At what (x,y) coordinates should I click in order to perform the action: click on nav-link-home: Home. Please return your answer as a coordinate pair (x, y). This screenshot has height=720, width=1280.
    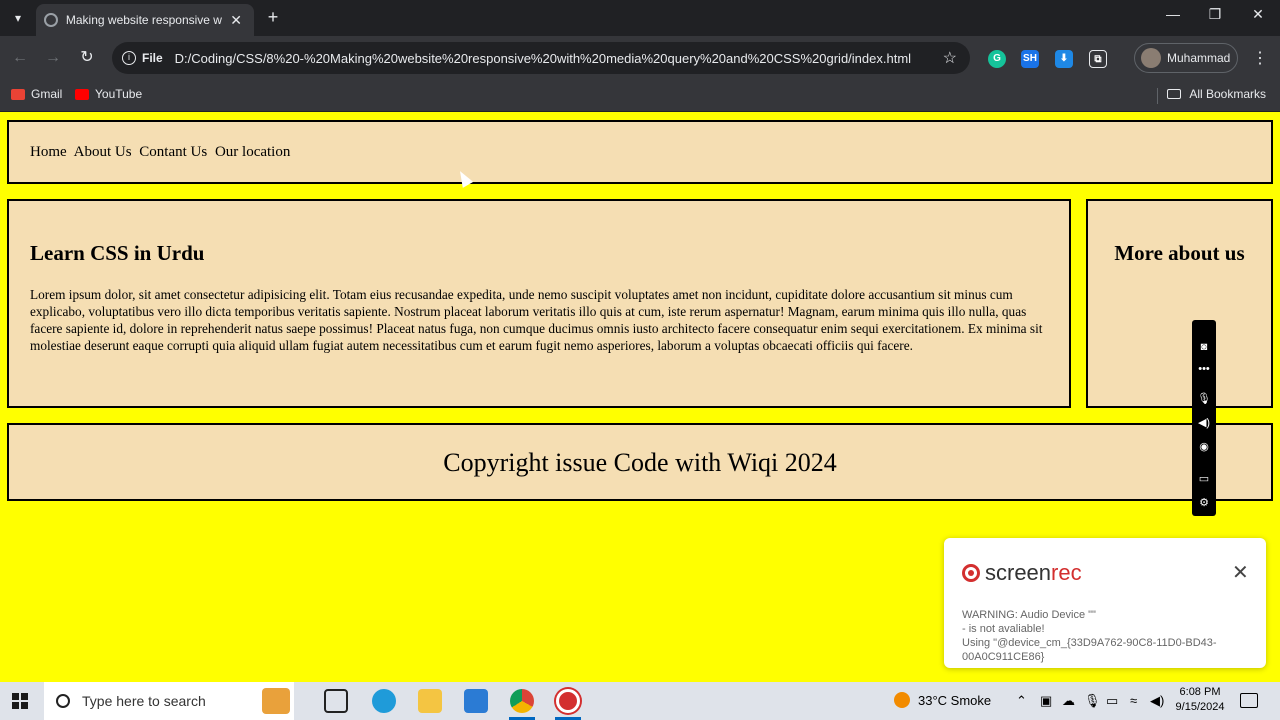
    Looking at the image, I should click on (48, 152).